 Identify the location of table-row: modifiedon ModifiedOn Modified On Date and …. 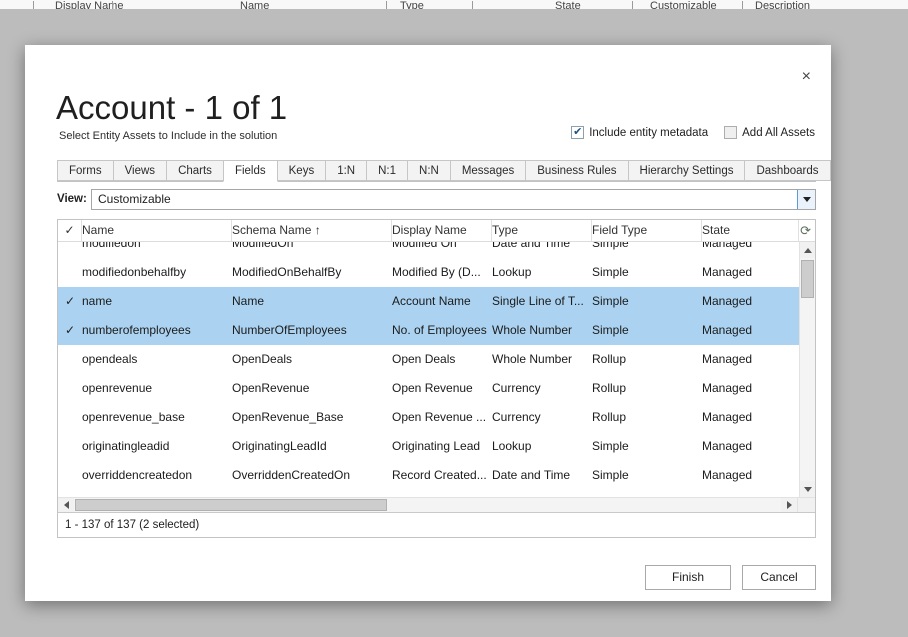
(428, 250).